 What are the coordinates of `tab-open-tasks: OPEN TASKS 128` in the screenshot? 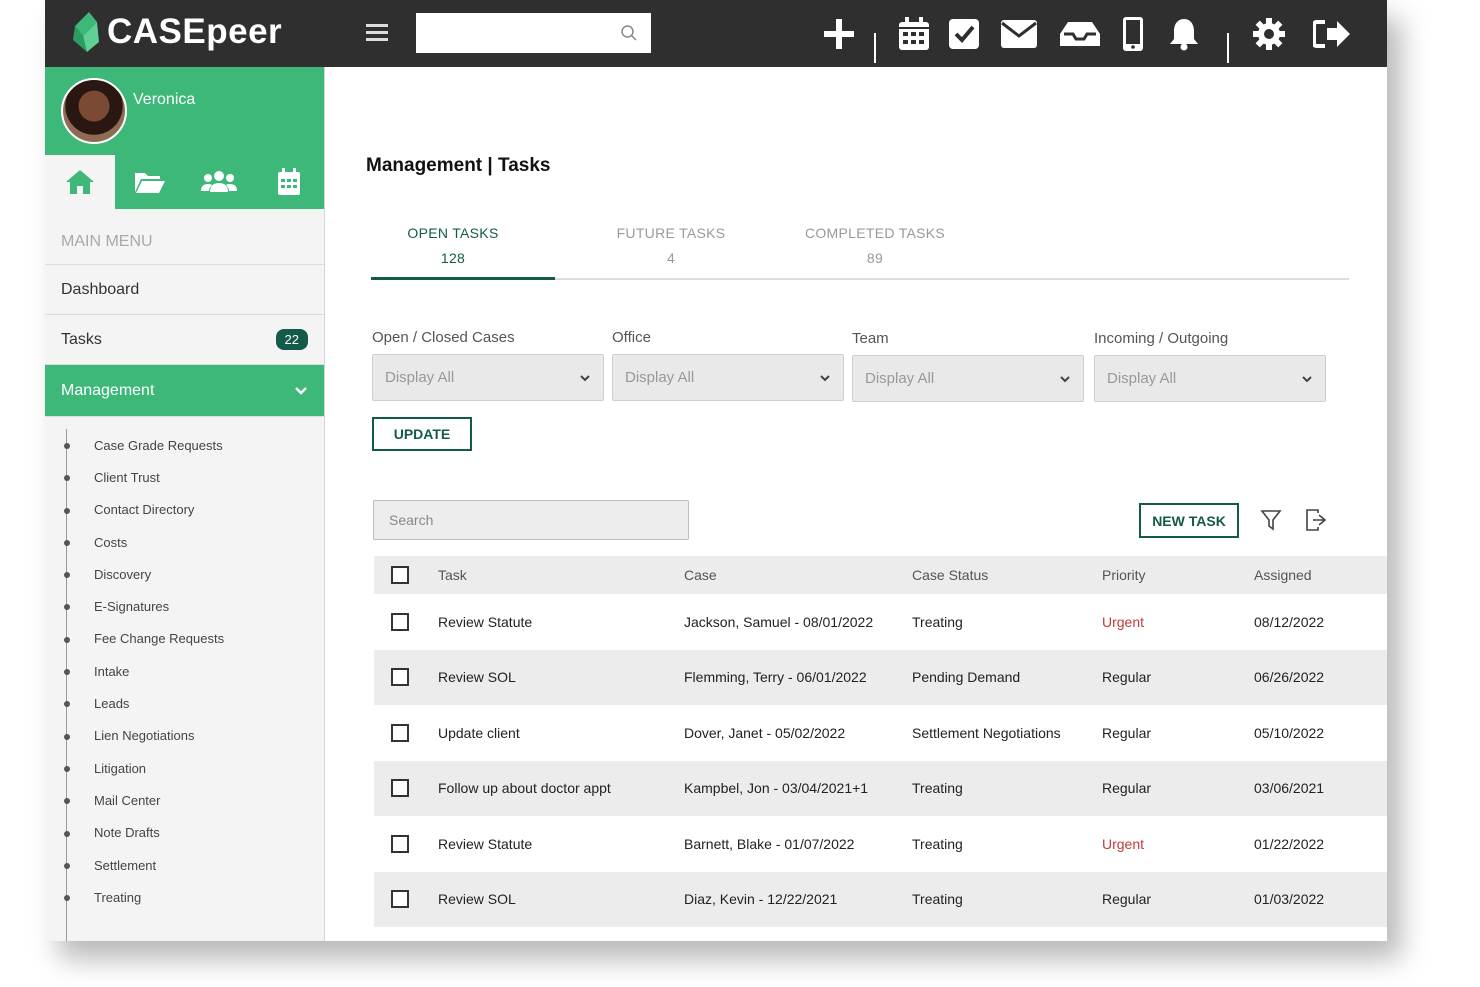 It's located at (453, 245).